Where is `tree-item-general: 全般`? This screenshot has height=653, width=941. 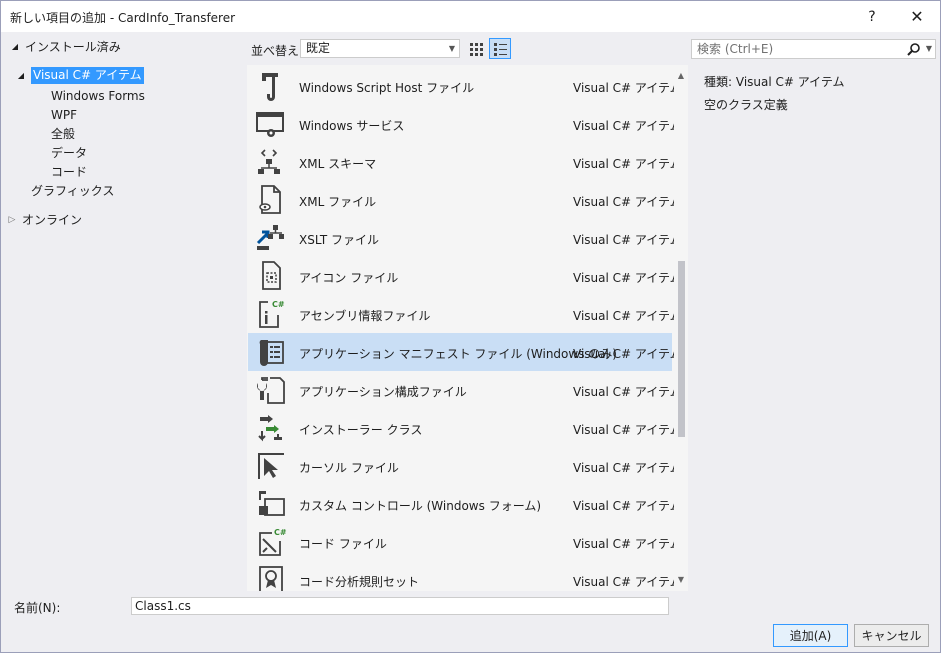 tree-item-general: 全般 is located at coordinates (63, 133).